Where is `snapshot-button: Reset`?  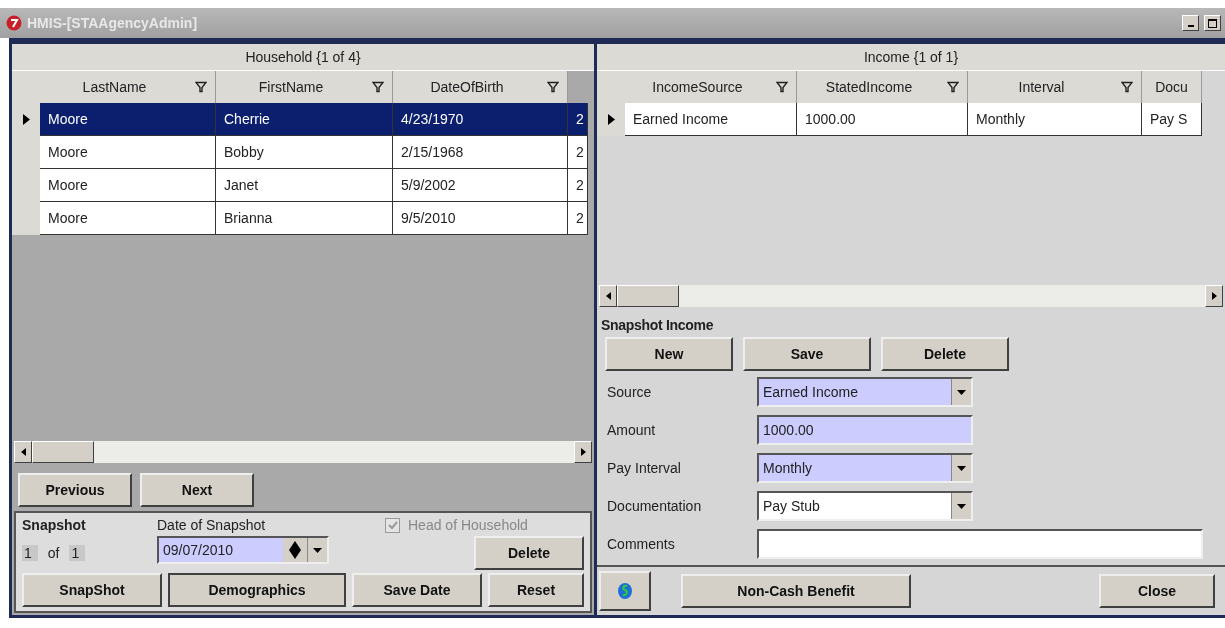 snapshot-button: Reset is located at coordinates (536, 590).